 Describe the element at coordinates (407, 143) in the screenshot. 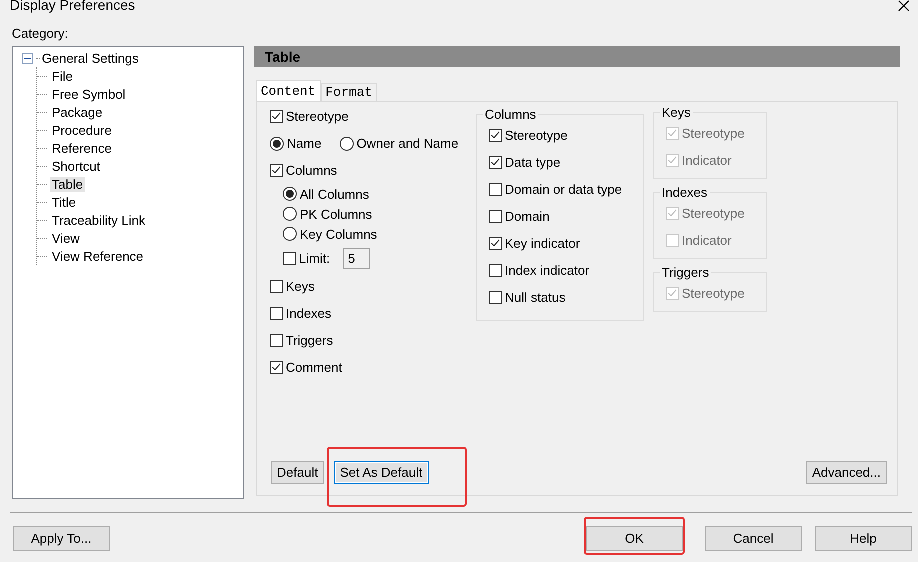

I see `radio-label: Owner and Name` at that location.